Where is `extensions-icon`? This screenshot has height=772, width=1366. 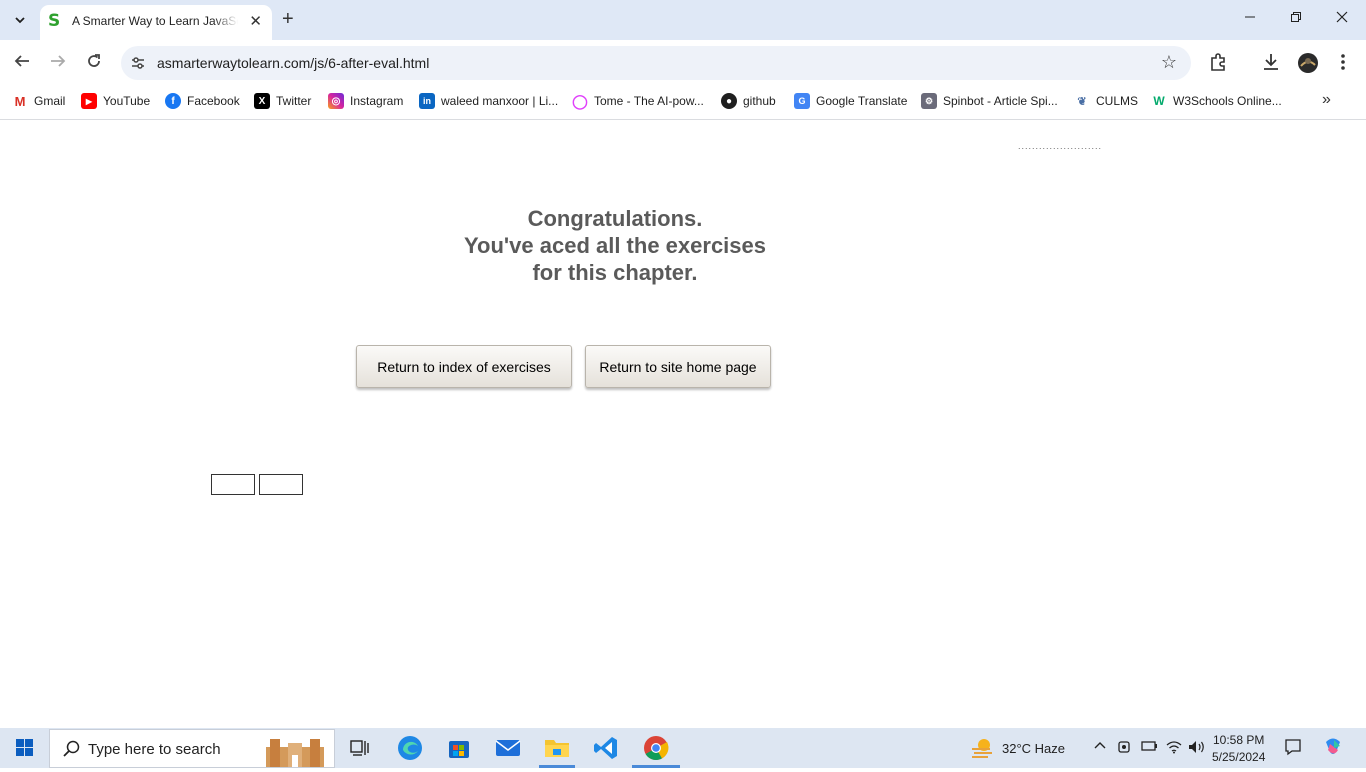
extensions-icon is located at coordinates (1218, 64).